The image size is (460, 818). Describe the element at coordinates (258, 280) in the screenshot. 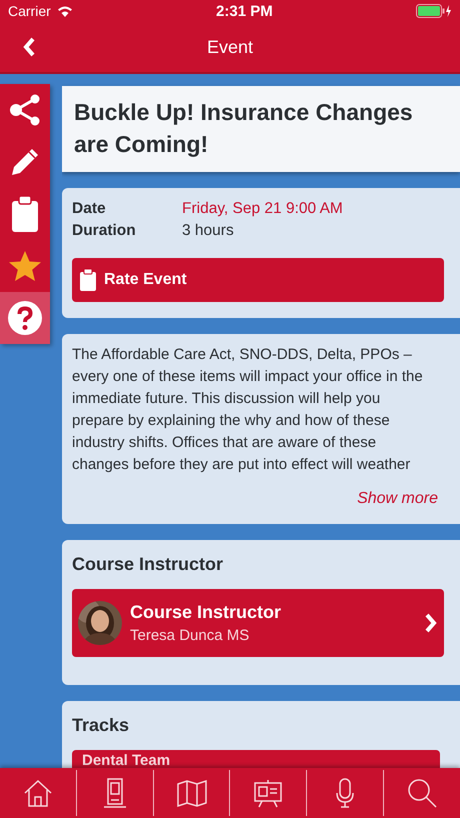

I see `rate-event-button: Rate Event` at that location.